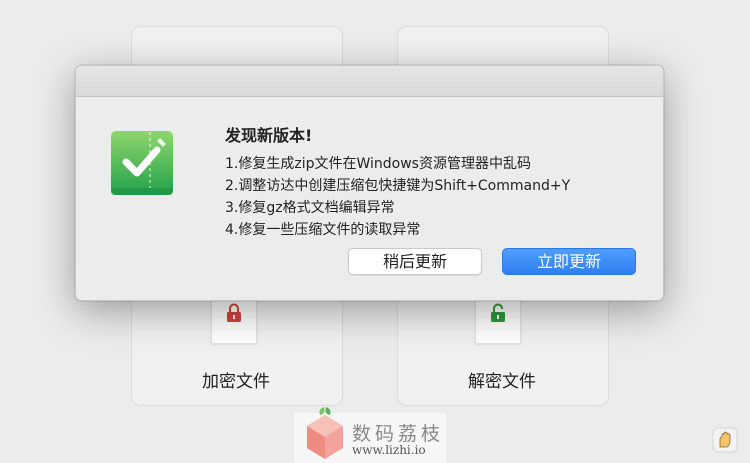  Describe the element at coordinates (502, 382) in the screenshot. I see `decrypt-file-label: 解密文件` at that location.